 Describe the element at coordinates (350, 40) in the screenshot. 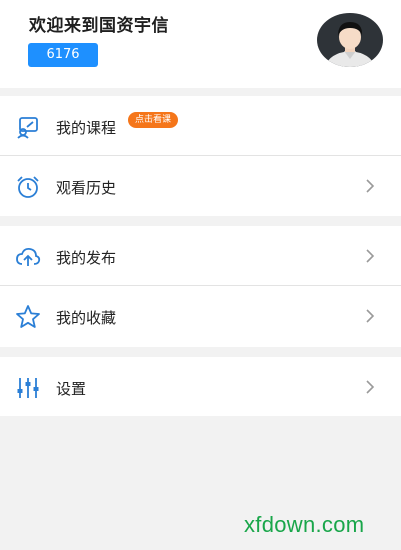

I see `avatar` at that location.